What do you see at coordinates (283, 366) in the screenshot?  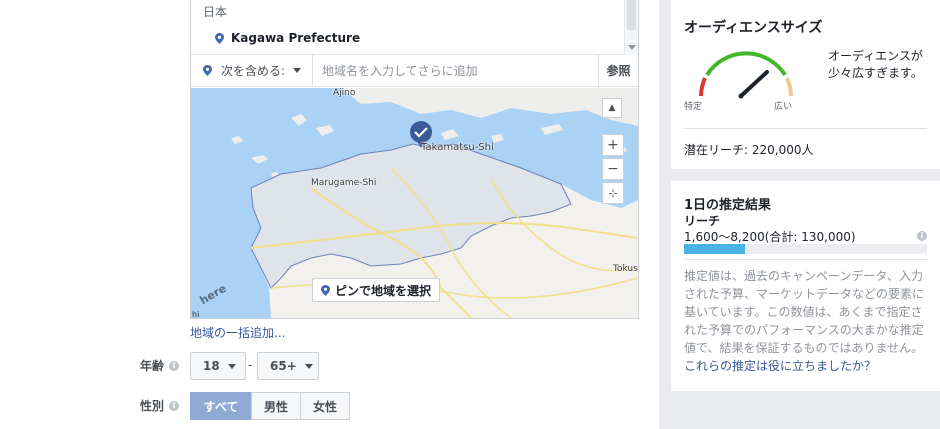 I see `age-max-value: 65+` at bounding box center [283, 366].